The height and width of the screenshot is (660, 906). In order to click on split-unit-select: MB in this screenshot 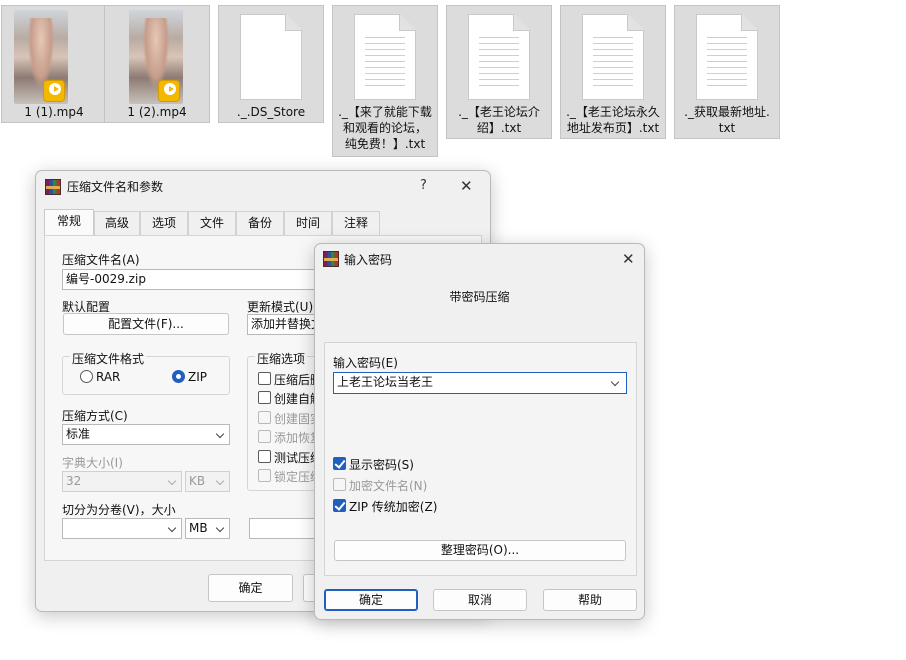, I will do `click(207, 528)`.